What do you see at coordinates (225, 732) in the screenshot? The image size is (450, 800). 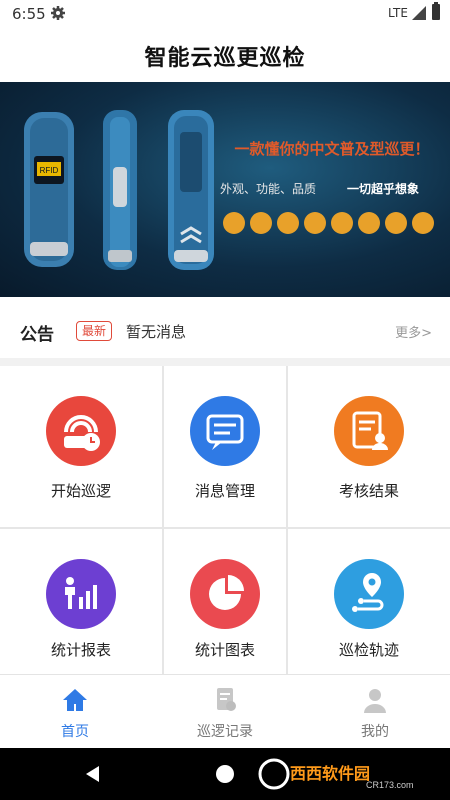 I see `tab-patrol-record-label: 巡逻记录` at bounding box center [225, 732].